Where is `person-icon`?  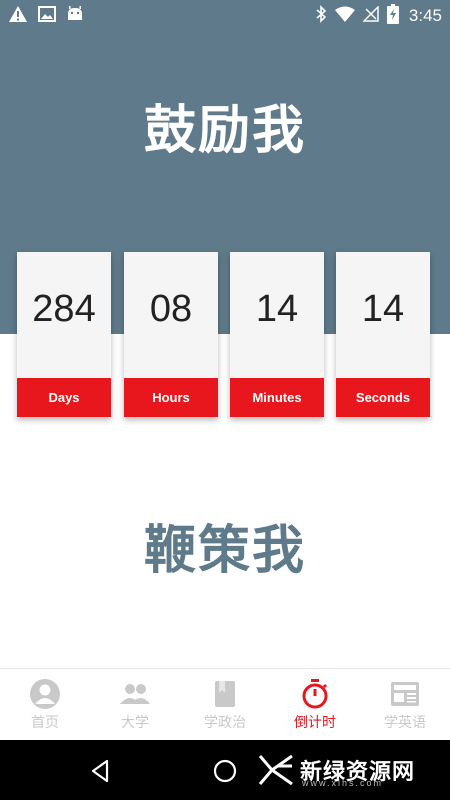 person-icon is located at coordinates (45, 694).